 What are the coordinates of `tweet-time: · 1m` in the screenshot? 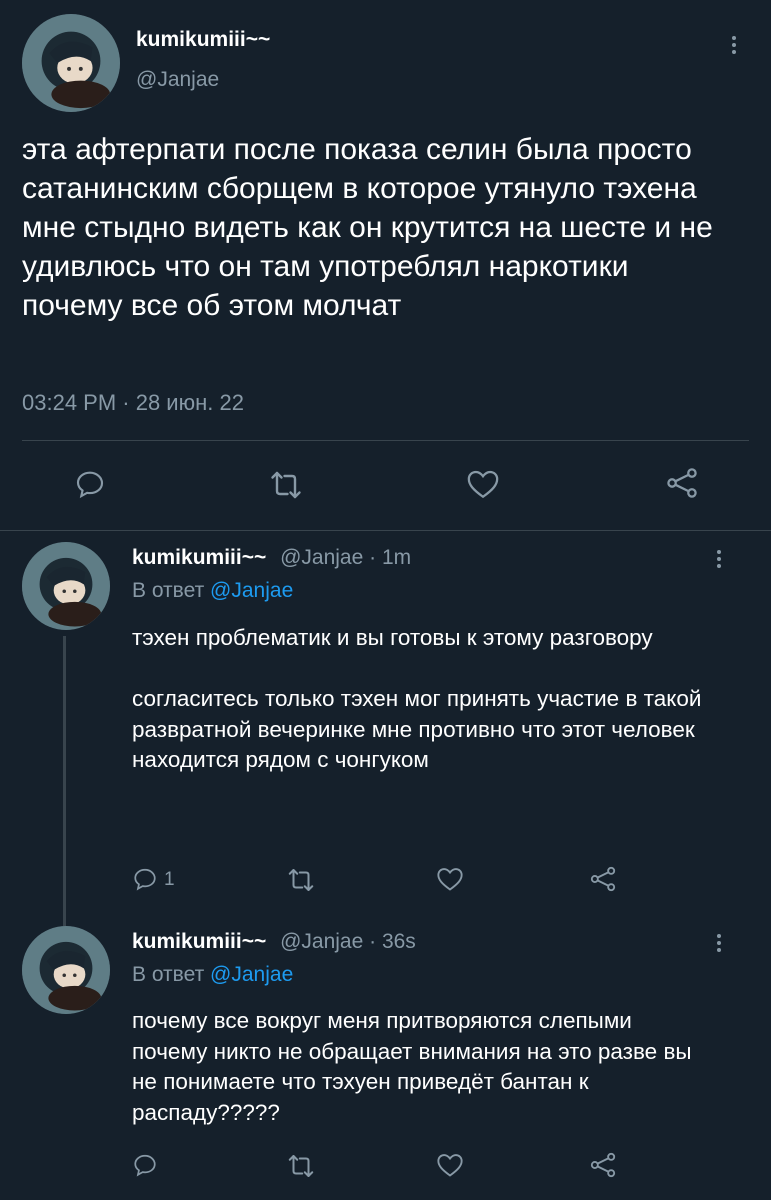 It's located at (390, 557).